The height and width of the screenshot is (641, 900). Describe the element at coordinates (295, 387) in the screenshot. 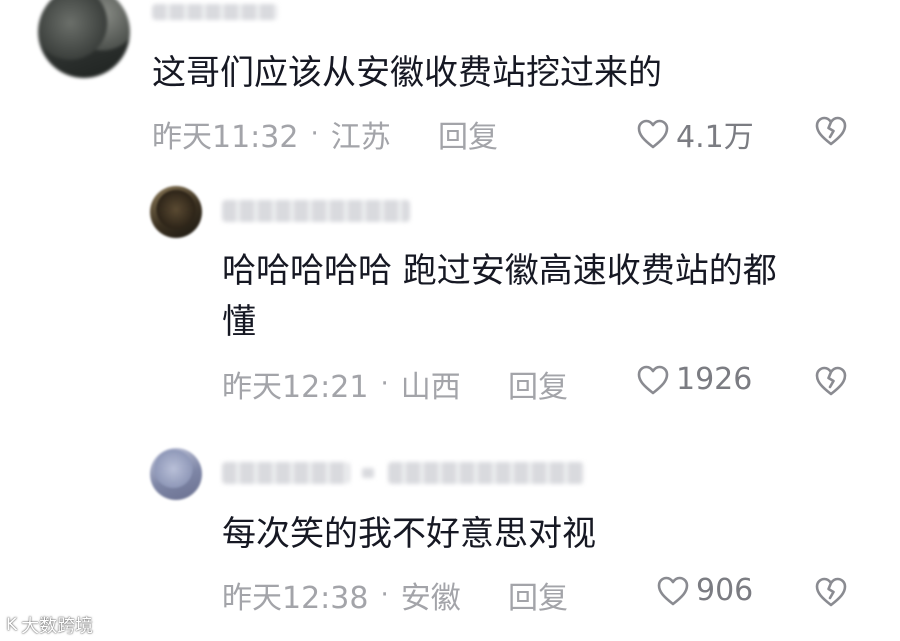

I see `comment-time: 昨天12:21` at that location.